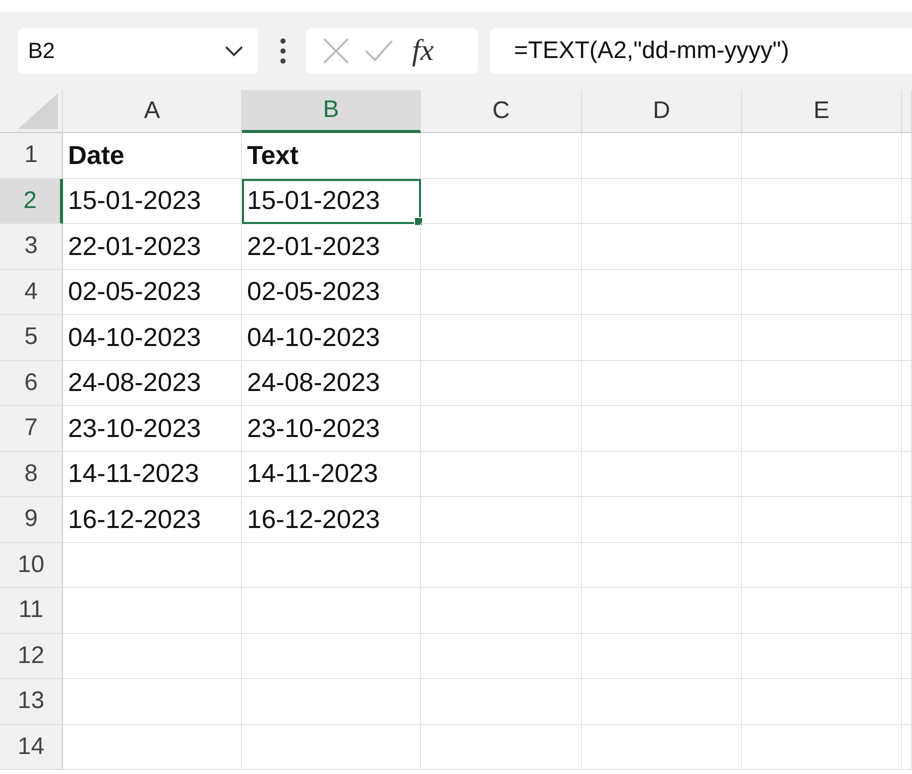 This screenshot has width=912, height=774. I want to click on row-header: 7, so click(31, 429).